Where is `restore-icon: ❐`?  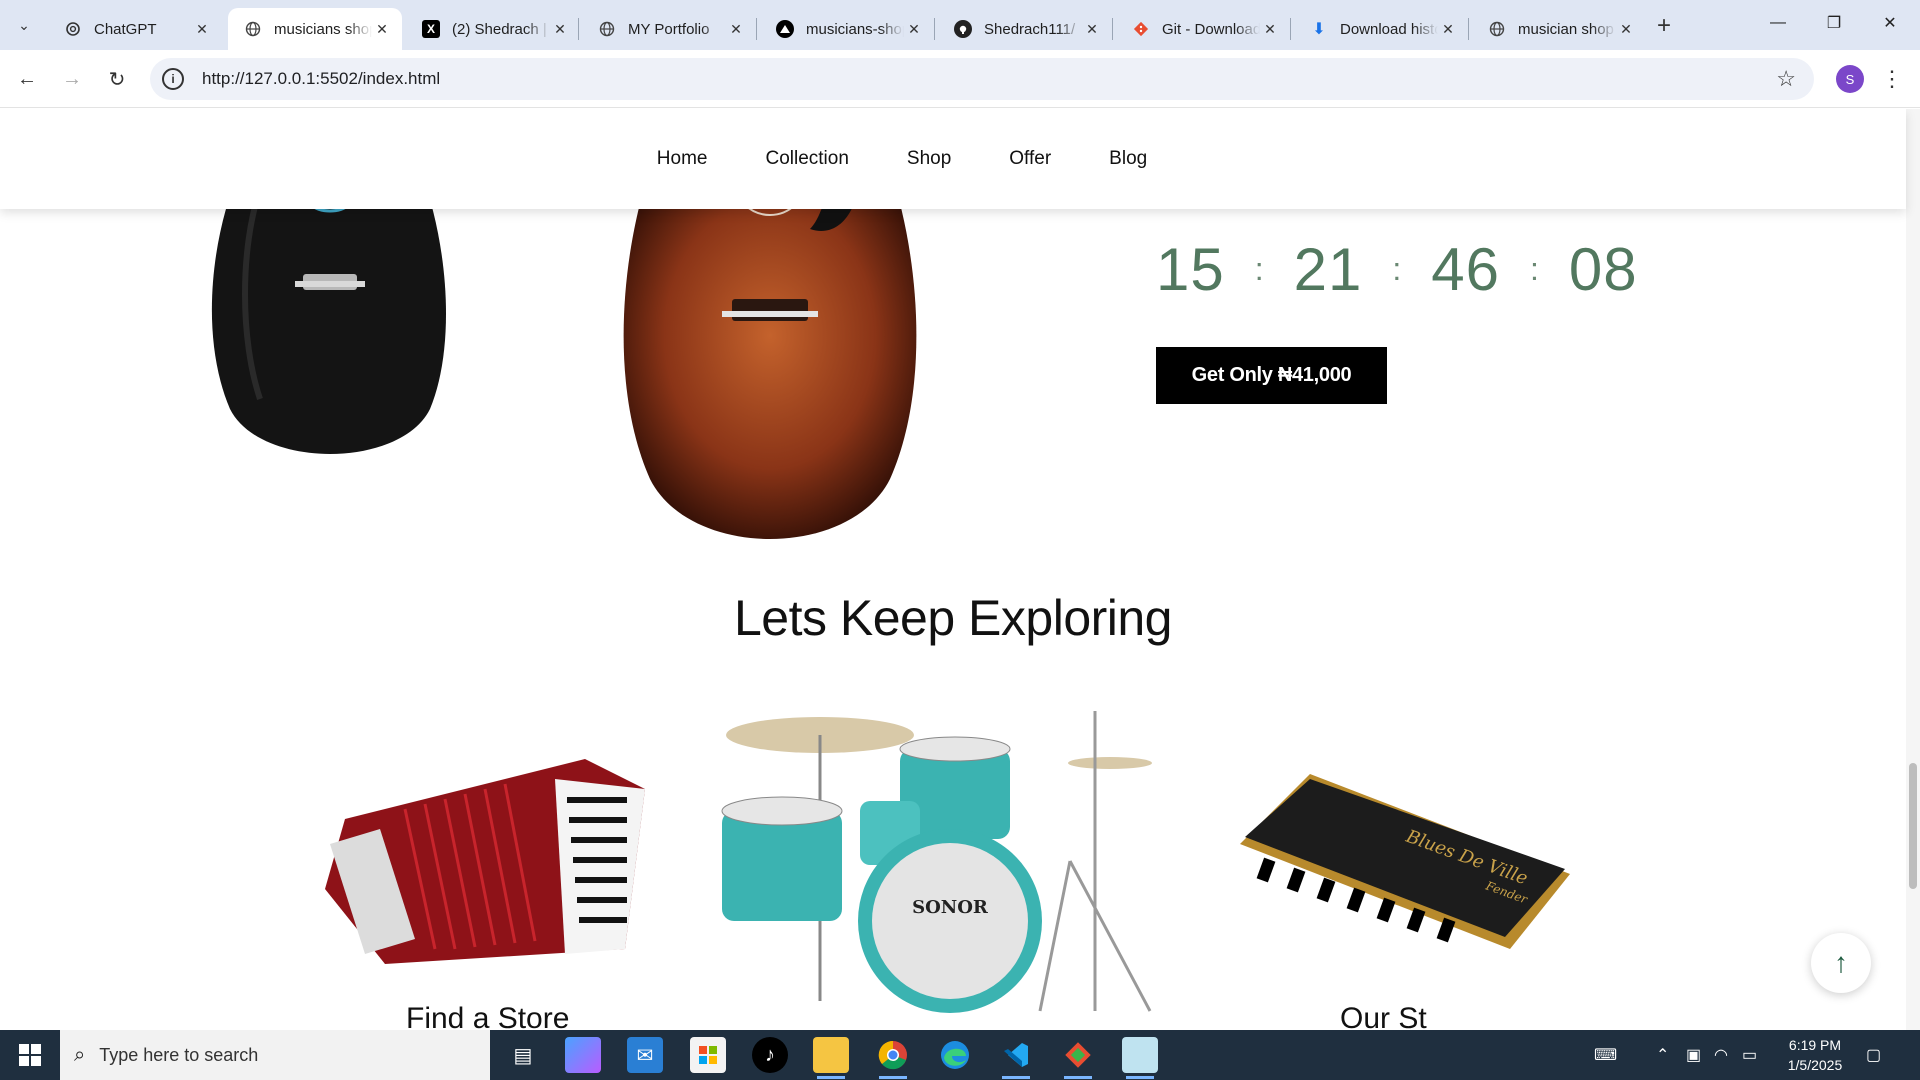 restore-icon: ❐ is located at coordinates (1834, 23).